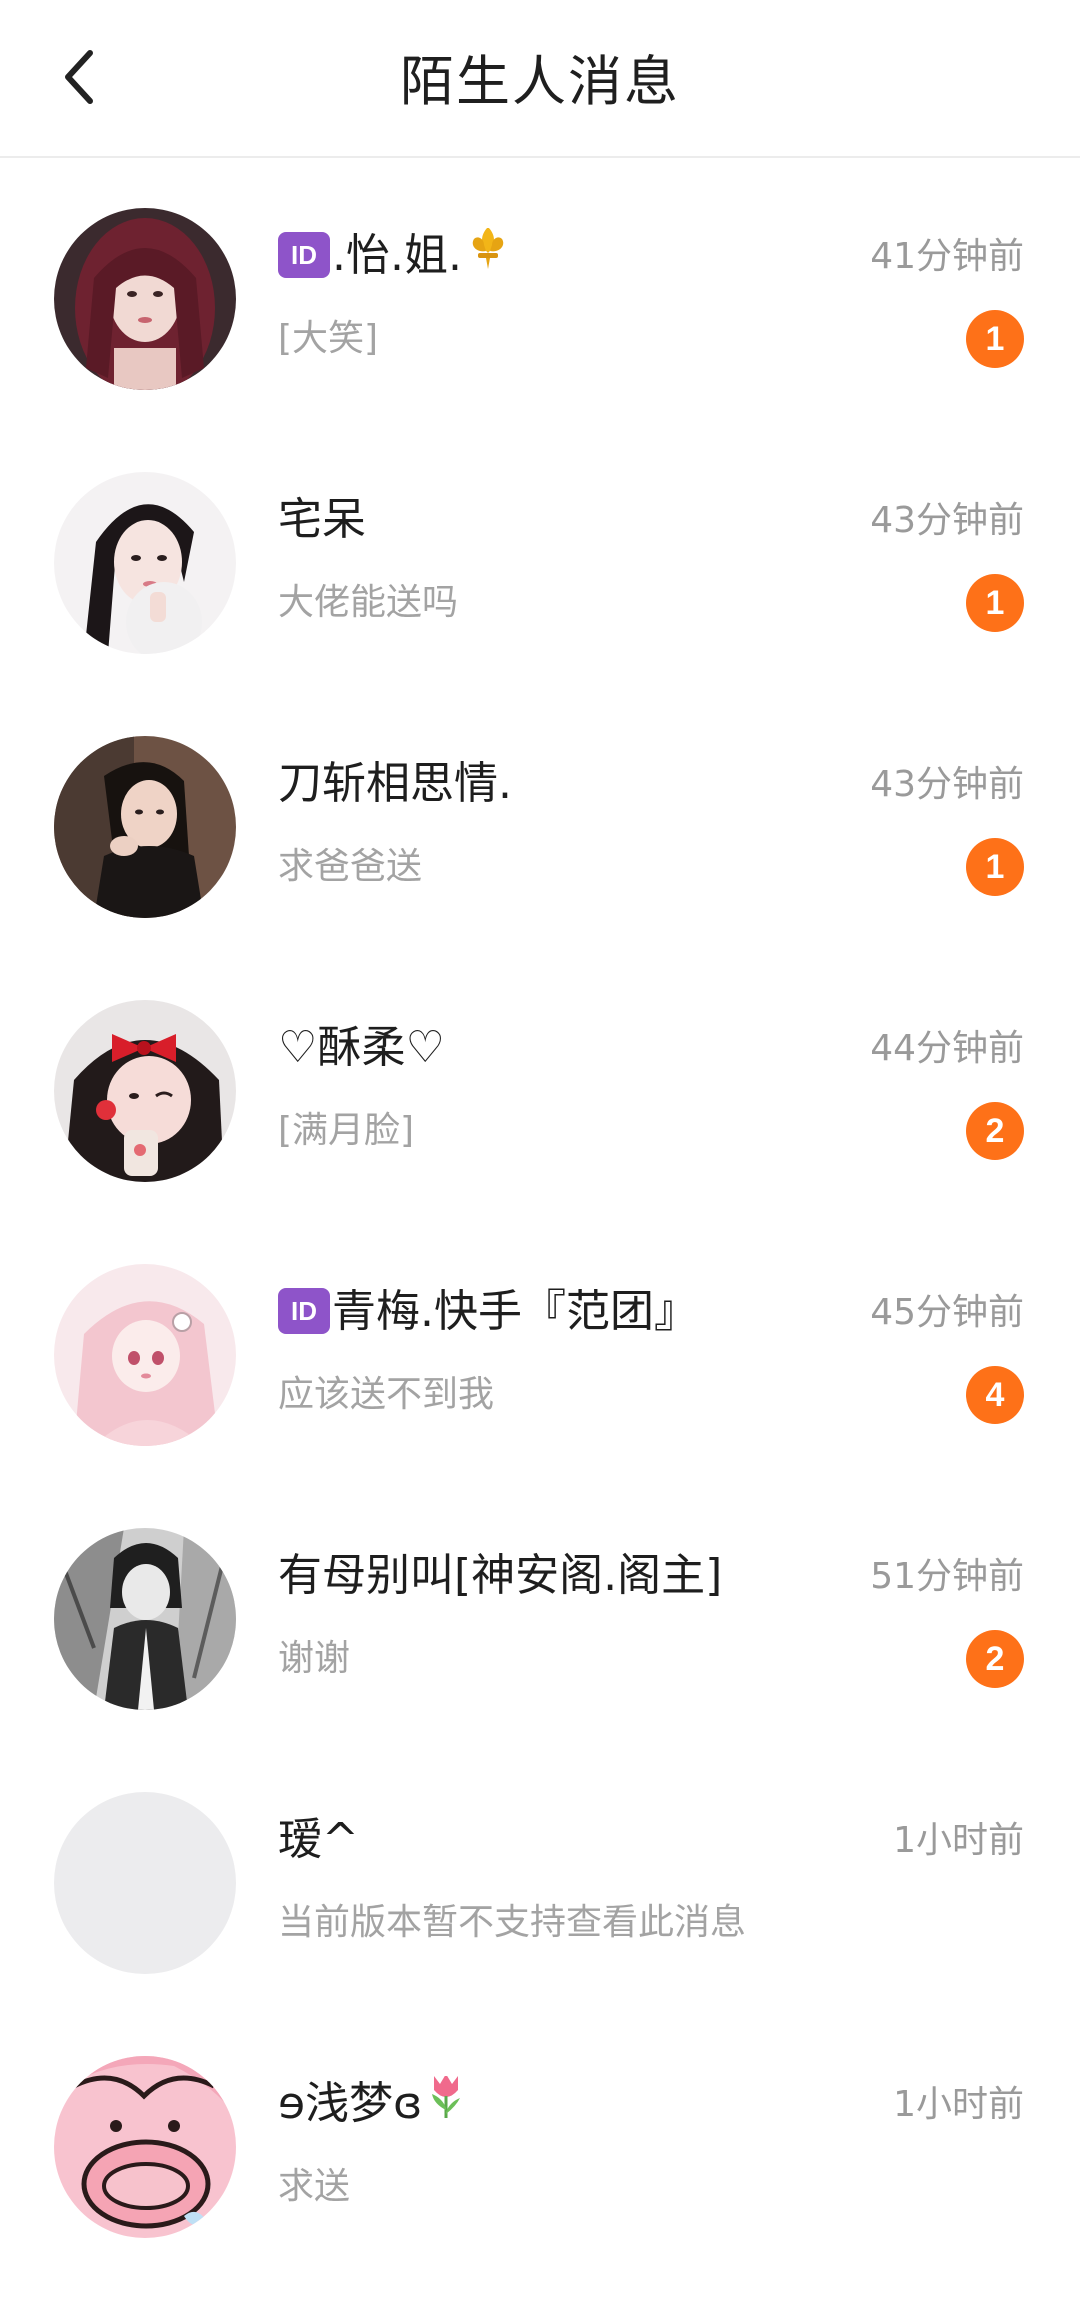 The width and height of the screenshot is (1080, 2315). What do you see at coordinates (328, 338) in the screenshot?
I see `message-preview: [大笑]` at bounding box center [328, 338].